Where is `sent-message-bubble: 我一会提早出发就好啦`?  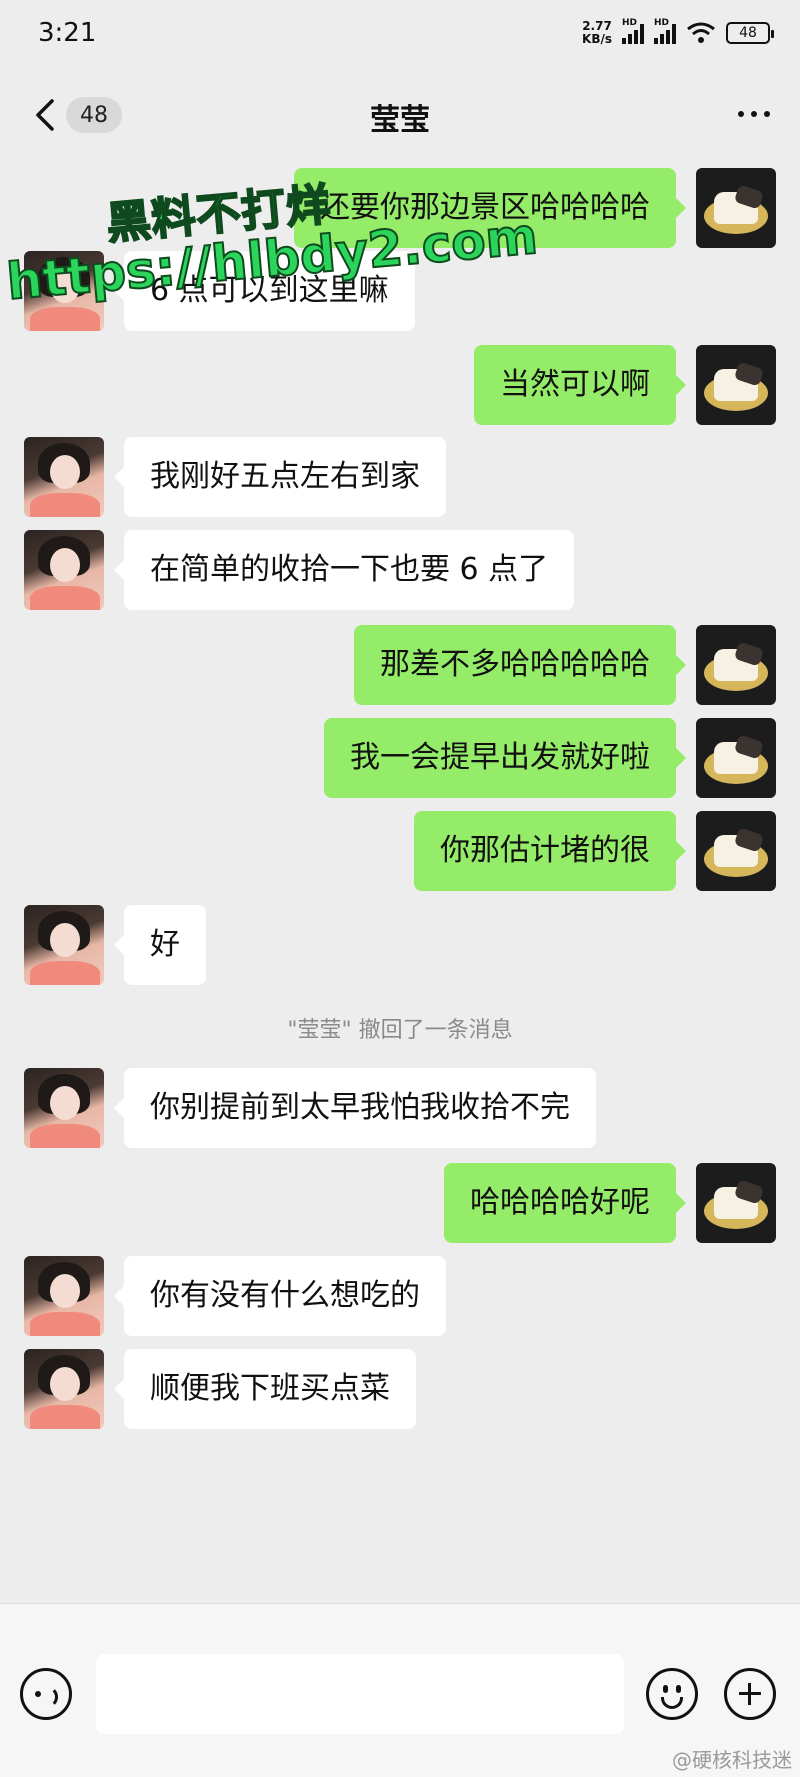
sent-message-bubble: 我一会提早出发就好啦 is located at coordinates (505, 758).